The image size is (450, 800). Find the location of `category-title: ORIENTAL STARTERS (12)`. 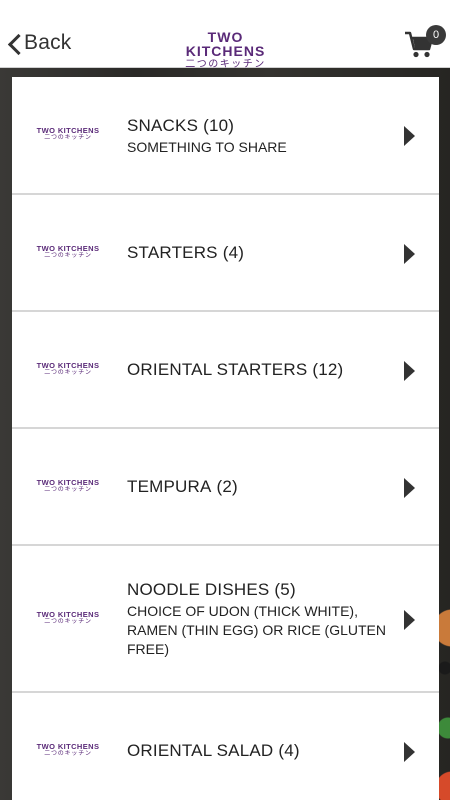

category-title: ORIENTAL STARTERS (12) is located at coordinates (259, 370).